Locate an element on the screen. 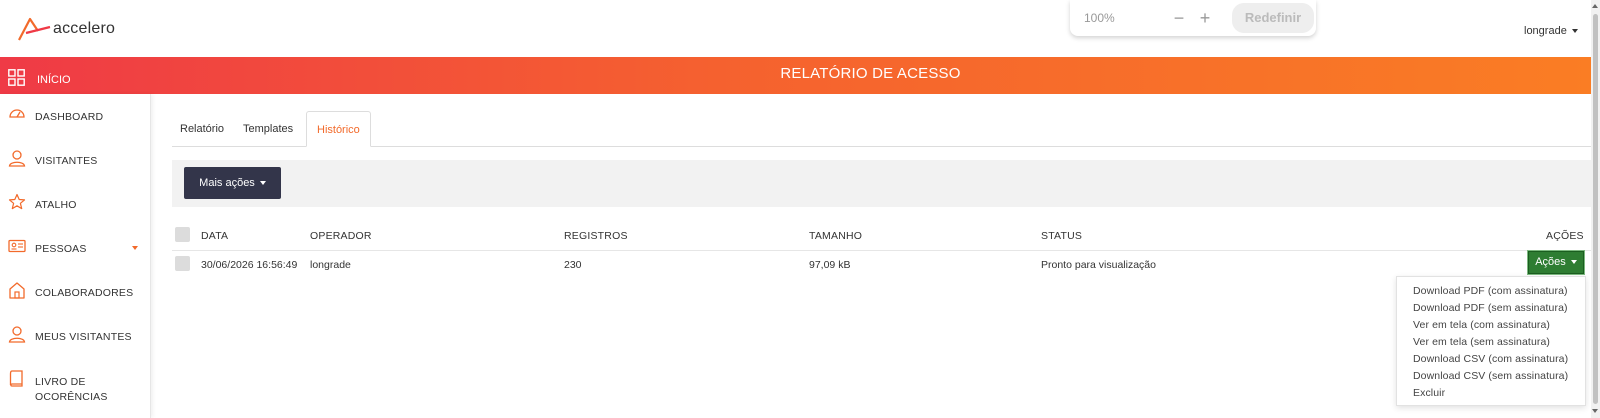 The image size is (1600, 418). column-header-date: DATA is located at coordinates (214, 236).